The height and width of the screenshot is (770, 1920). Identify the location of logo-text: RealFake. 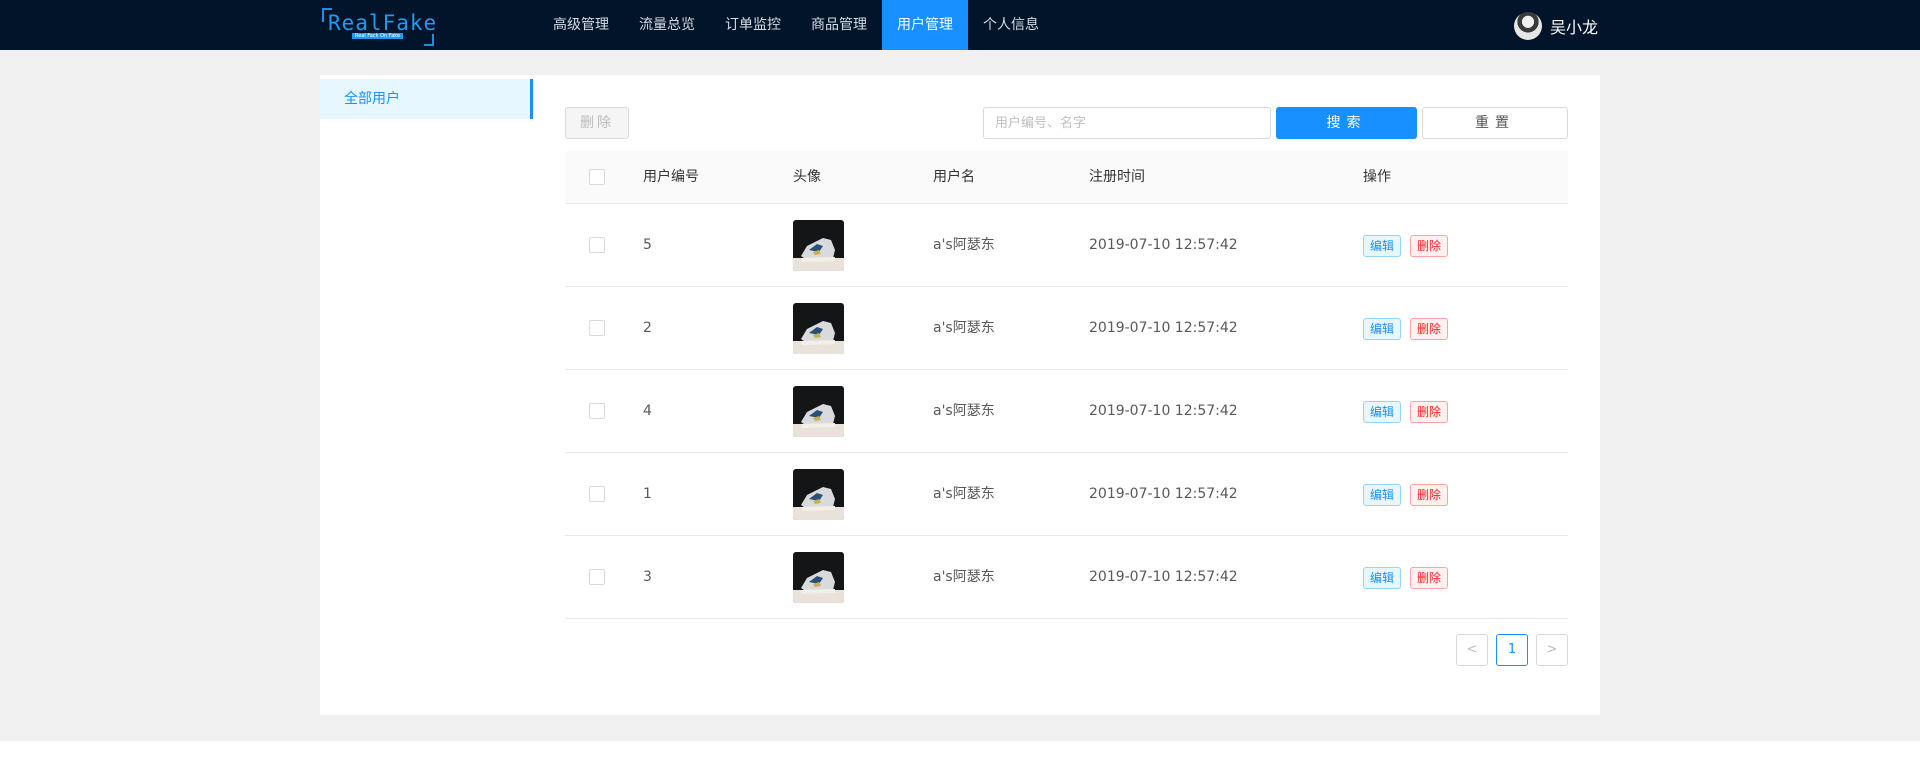
(383, 23).